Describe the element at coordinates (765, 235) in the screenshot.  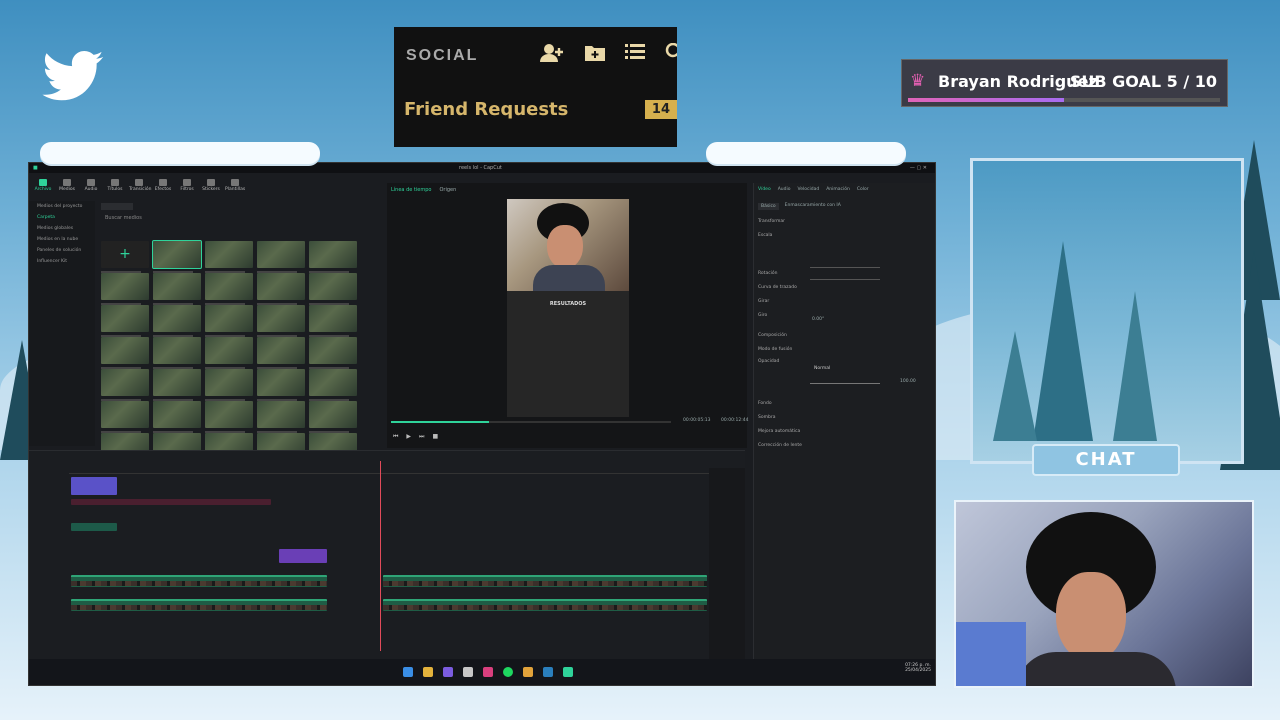
I see `properties-section-label: Escala` at that location.